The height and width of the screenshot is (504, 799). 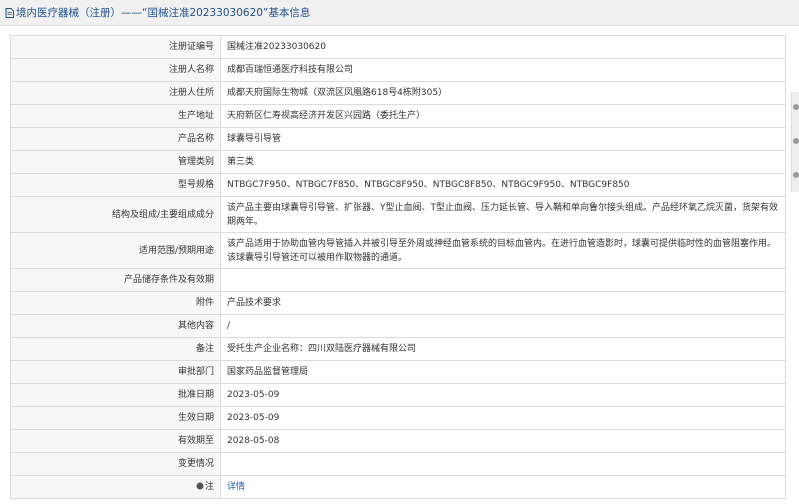 What do you see at coordinates (115, 395) in the screenshot?
I see `row-label: 批准日期` at bounding box center [115, 395].